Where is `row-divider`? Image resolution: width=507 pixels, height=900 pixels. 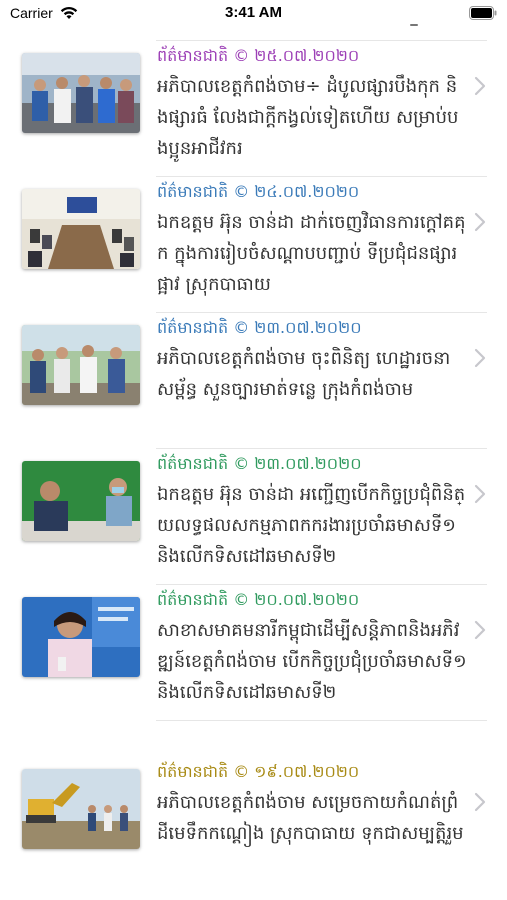 row-divider is located at coordinates (321, 720).